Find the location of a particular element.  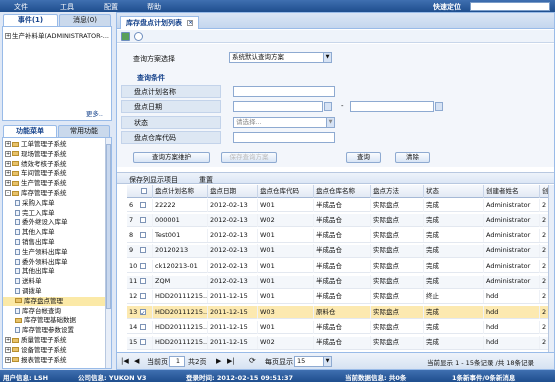

page-number-input: 1 is located at coordinates (177, 361).